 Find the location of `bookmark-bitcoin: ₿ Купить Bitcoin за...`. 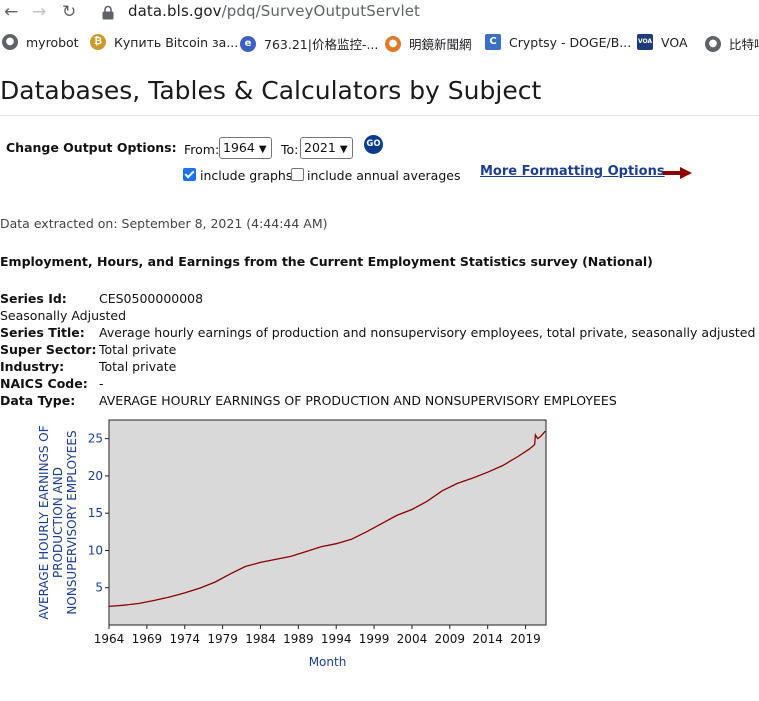

bookmark-bitcoin: ₿ Купить Bitcoin за... is located at coordinates (164, 42).